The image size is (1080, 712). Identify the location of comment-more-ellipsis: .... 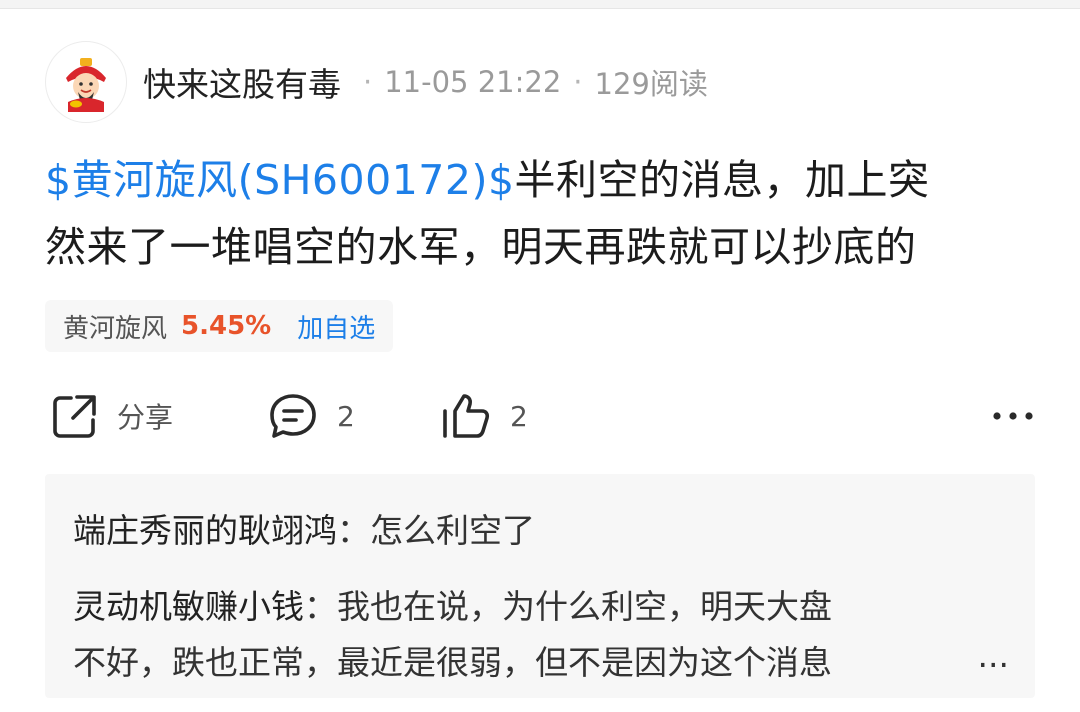
(993, 655).